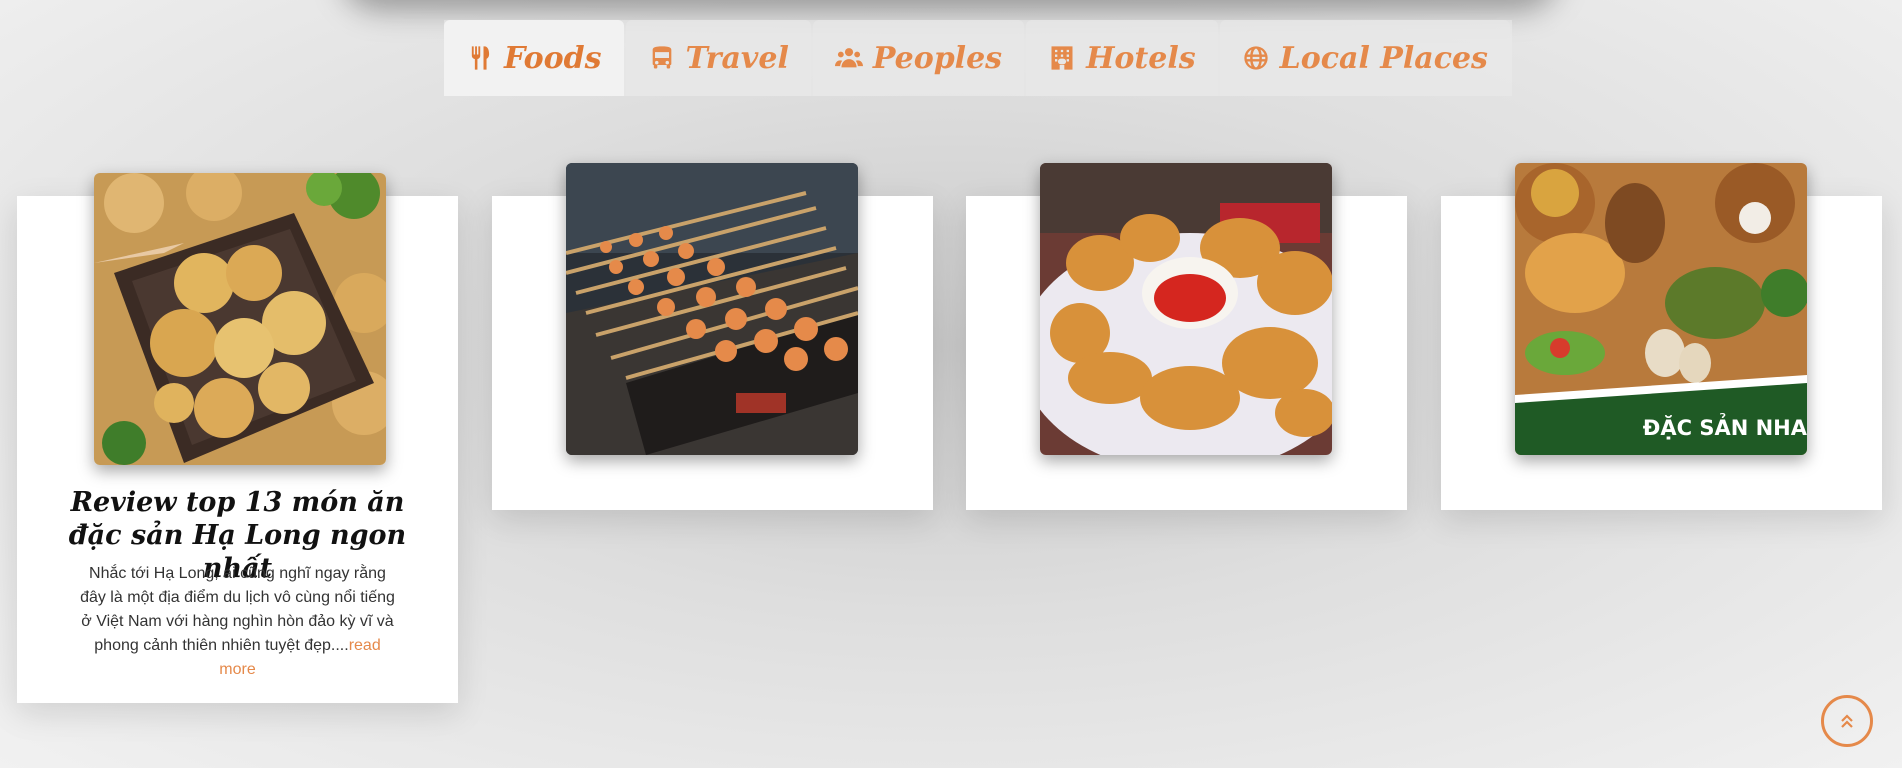  I want to click on tab-label: Travel, so click(737, 58).